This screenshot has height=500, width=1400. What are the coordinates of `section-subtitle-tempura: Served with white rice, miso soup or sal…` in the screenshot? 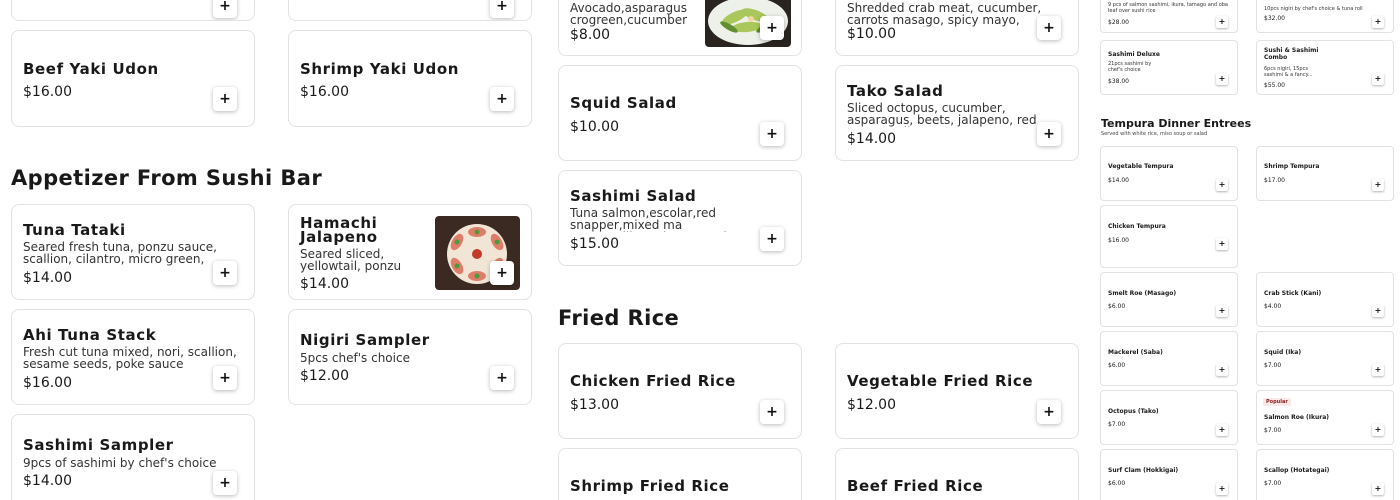 It's located at (1154, 134).